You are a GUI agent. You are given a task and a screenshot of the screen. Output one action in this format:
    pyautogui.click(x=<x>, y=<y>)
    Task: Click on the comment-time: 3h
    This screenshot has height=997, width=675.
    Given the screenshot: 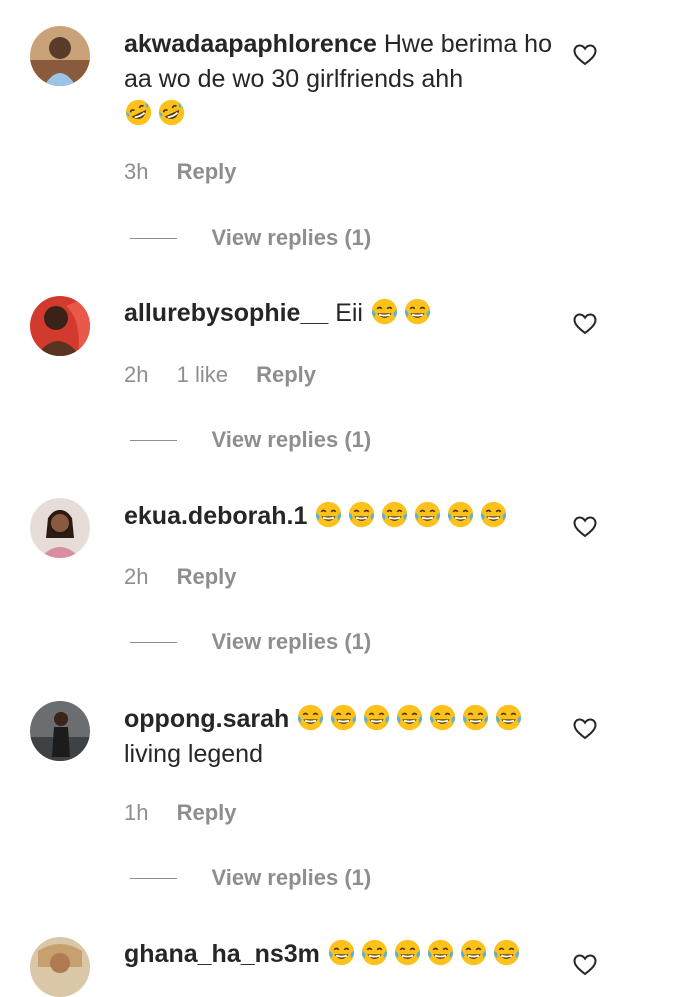 What is the action you would take?
    pyautogui.click(x=136, y=171)
    